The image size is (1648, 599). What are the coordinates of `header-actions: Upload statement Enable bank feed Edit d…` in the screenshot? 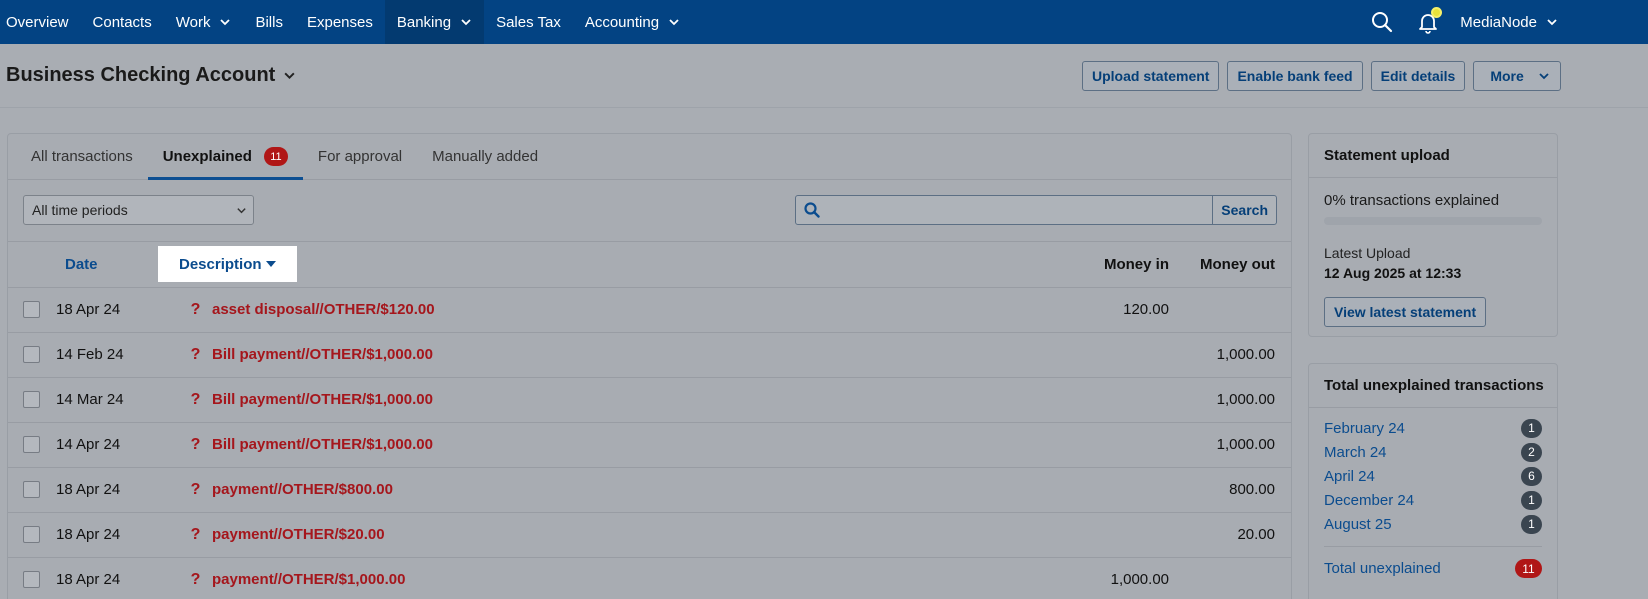 It's located at (1321, 76).